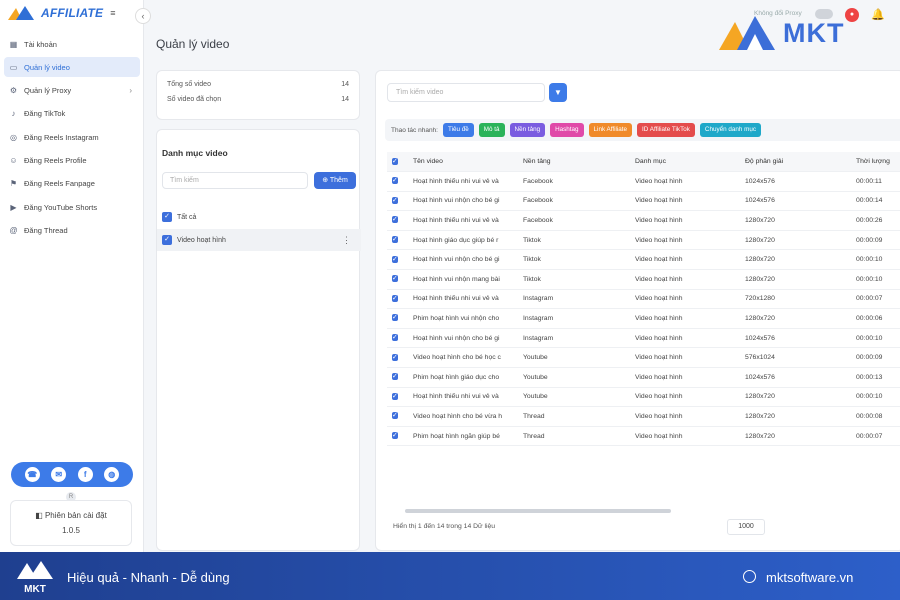 The height and width of the screenshot is (600, 900). Describe the element at coordinates (466, 92) in the screenshot. I see `video-search-input: Tìm kiếm video` at that location.